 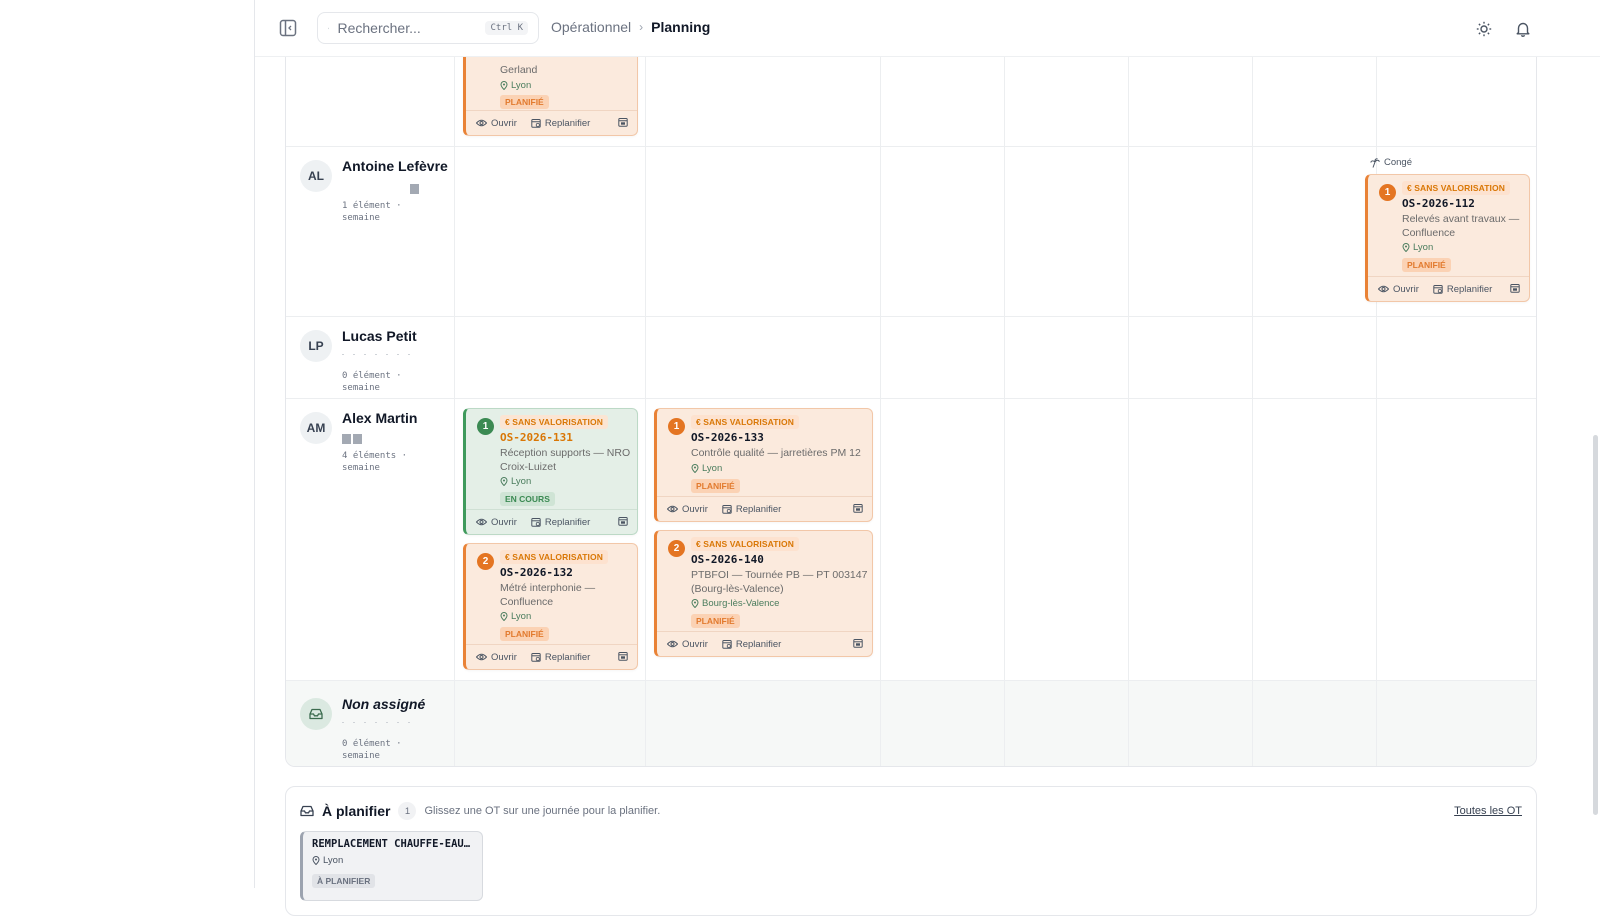 What do you see at coordinates (392, 212) in the screenshot?
I see `item-count: 1 élément · semaine` at bounding box center [392, 212].